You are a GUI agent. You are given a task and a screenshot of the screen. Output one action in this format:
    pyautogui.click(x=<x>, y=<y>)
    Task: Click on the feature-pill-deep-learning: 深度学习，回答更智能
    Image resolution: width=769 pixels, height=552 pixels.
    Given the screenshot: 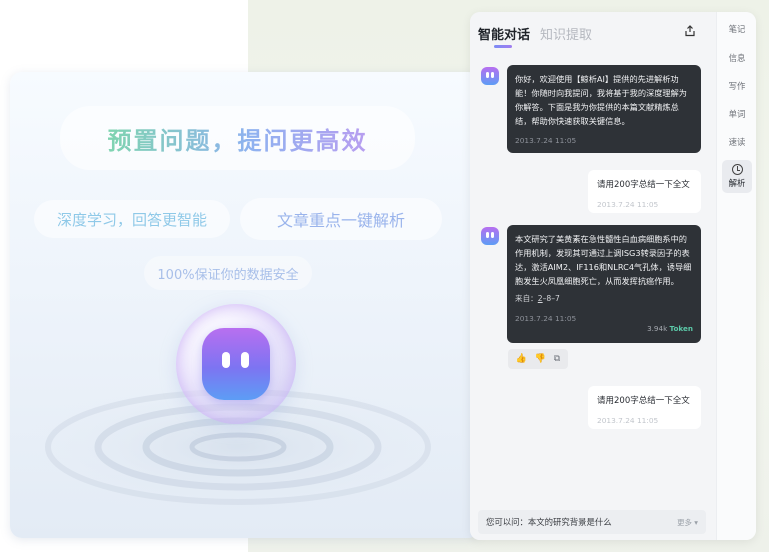 What is the action you would take?
    pyautogui.click(x=132, y=219)
    